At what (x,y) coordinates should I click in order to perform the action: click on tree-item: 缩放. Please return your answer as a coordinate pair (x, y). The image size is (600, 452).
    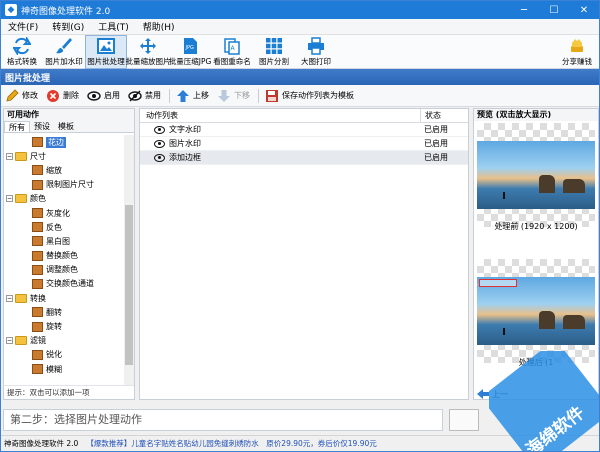
    Looking at the image, I should click on (64, 170).